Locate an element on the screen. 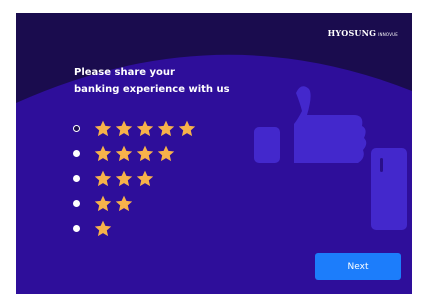 The width and height of the screenshot is (428, 307). rating-option-3-stars is located at coordinates (153, 178).